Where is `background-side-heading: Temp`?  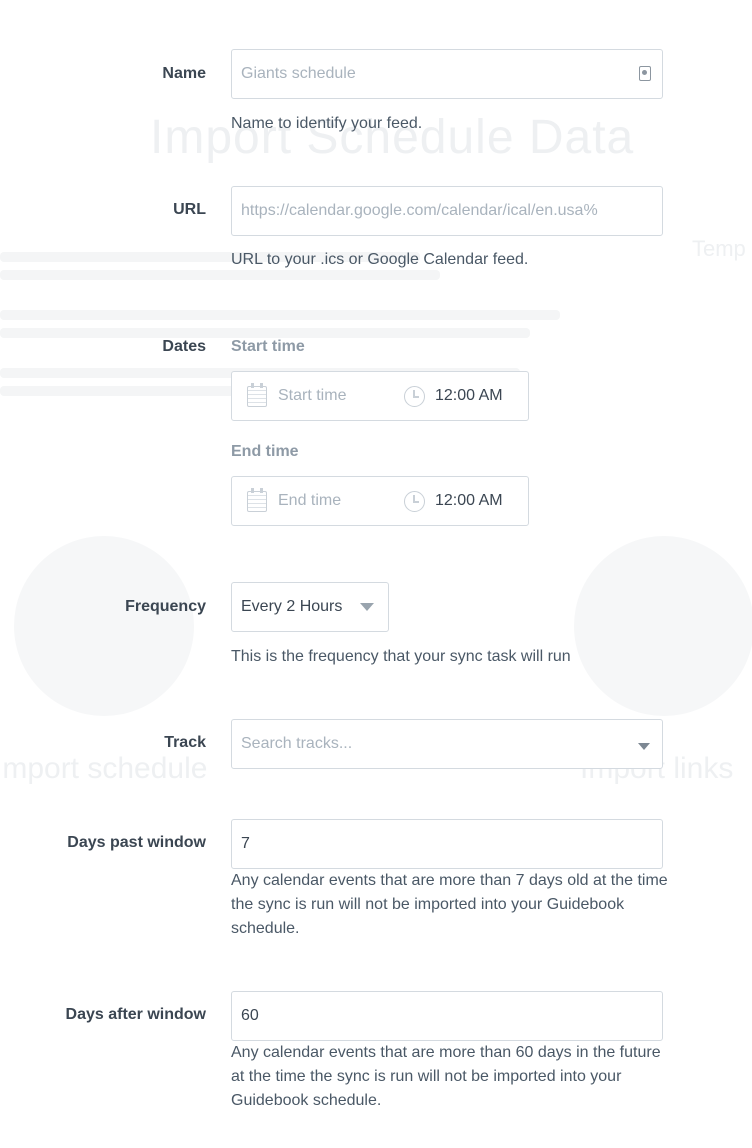 background-side-heading: Temp is located at coordinates (719, 248).